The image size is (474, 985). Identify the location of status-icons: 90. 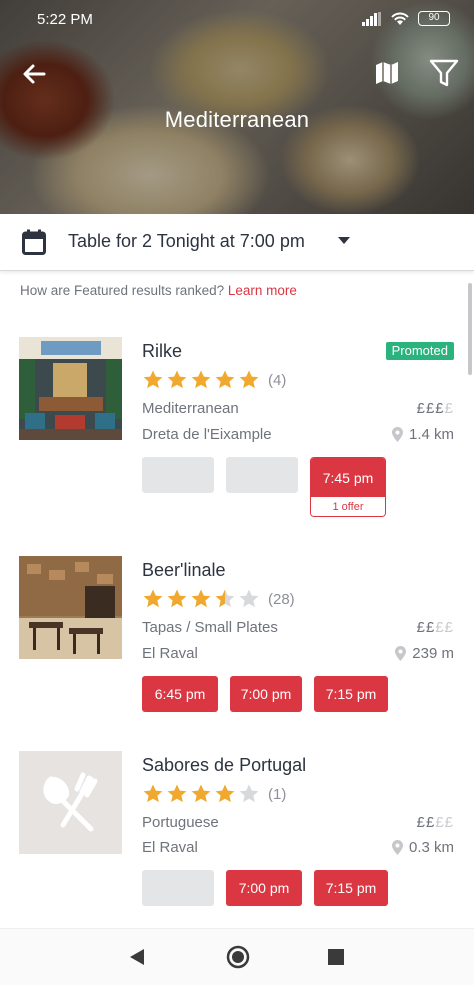
(406, 18).